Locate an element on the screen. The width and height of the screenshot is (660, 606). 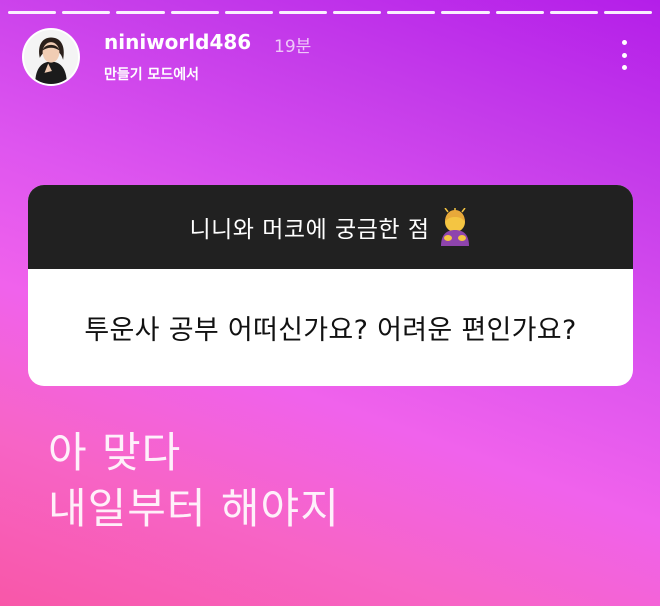
question-sticker-header: 니니와 머코에 궁금한 점 is located at coordinates (330, 227).